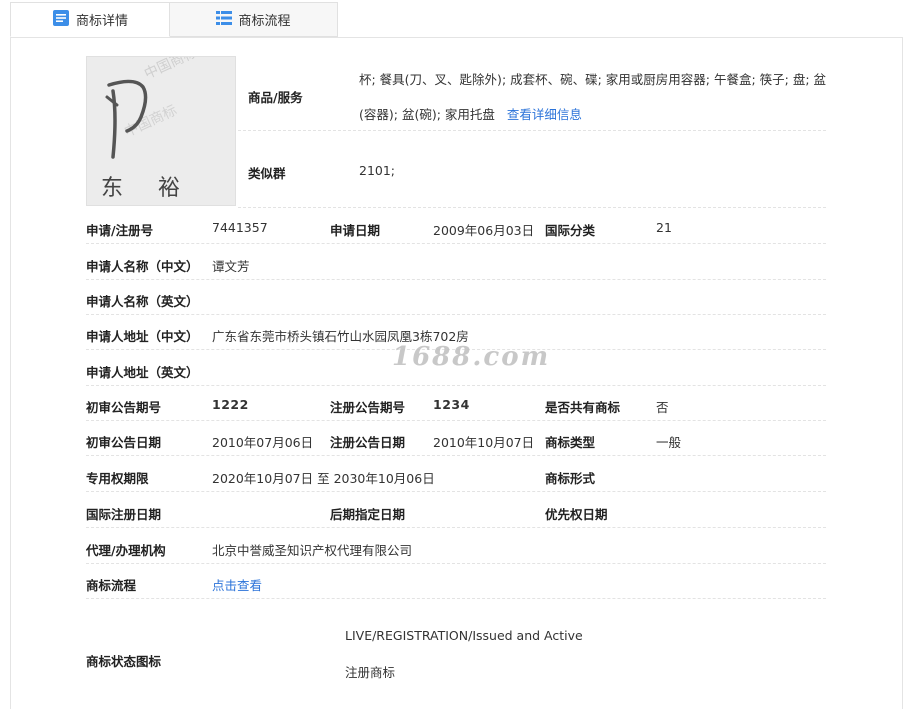 This screenshot has width=913, height=709. I want to click on address-en-label: 申请人地址（英文）, so click(142, 372).